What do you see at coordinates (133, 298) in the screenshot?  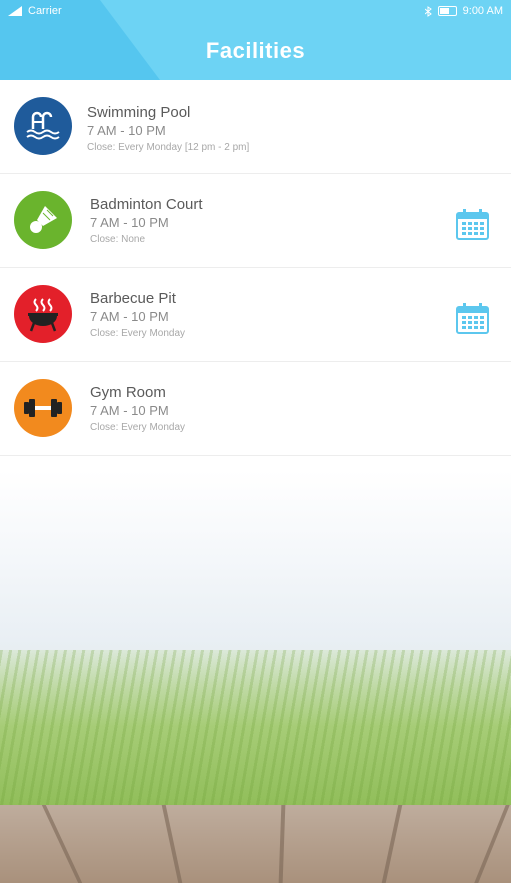 I see `facility-name: Barbecue Pit` at bounding box center [133, 298].